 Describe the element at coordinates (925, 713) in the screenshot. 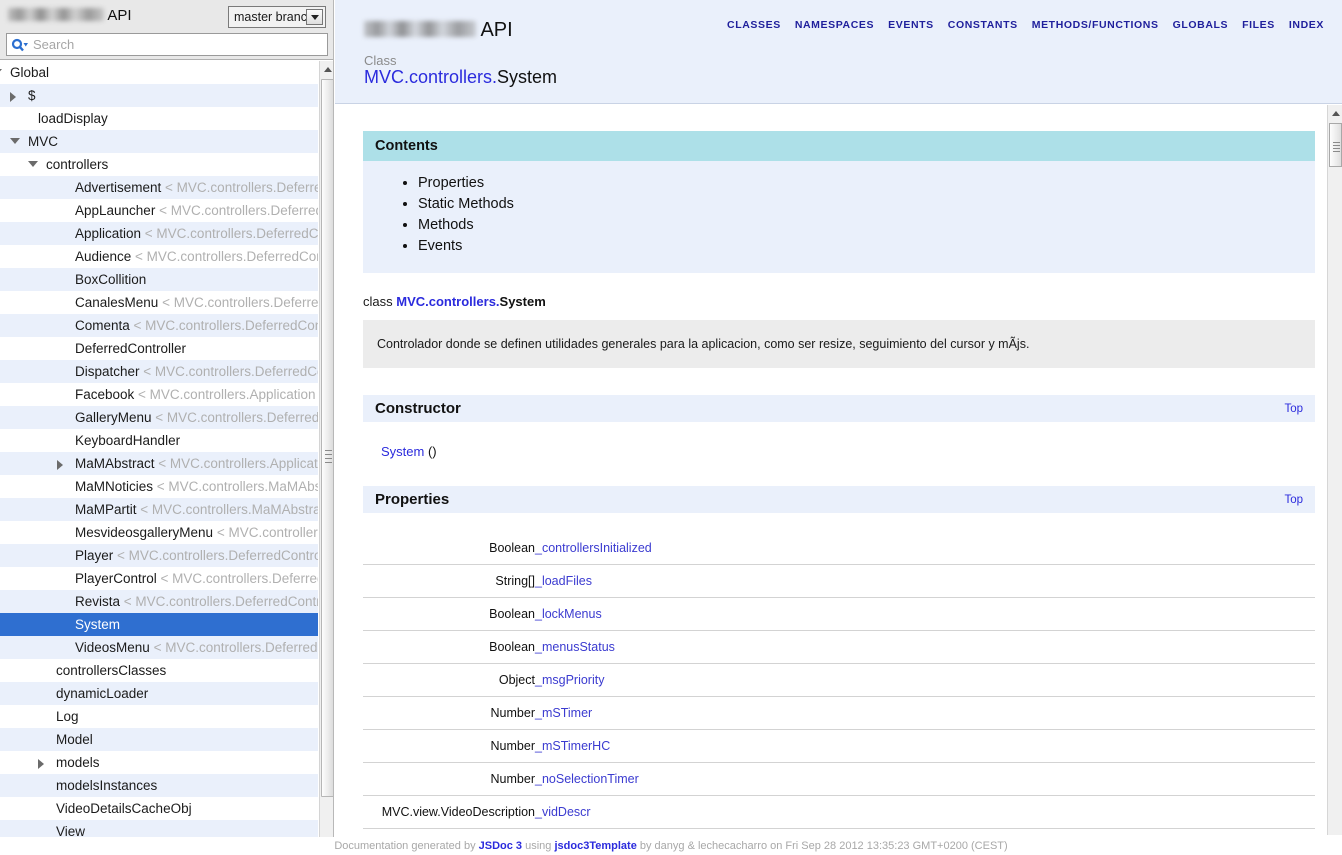

I see `property-name: _mSTimer` at that location.